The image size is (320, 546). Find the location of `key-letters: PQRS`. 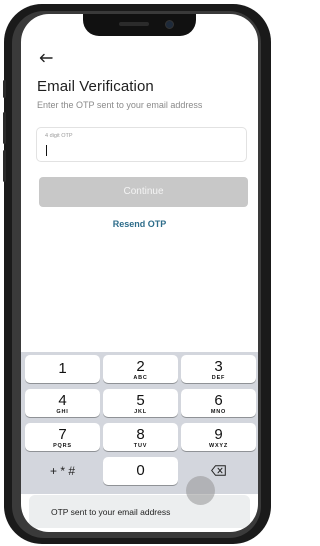

key-letters: PQRS is located at coordinates (62, 446).